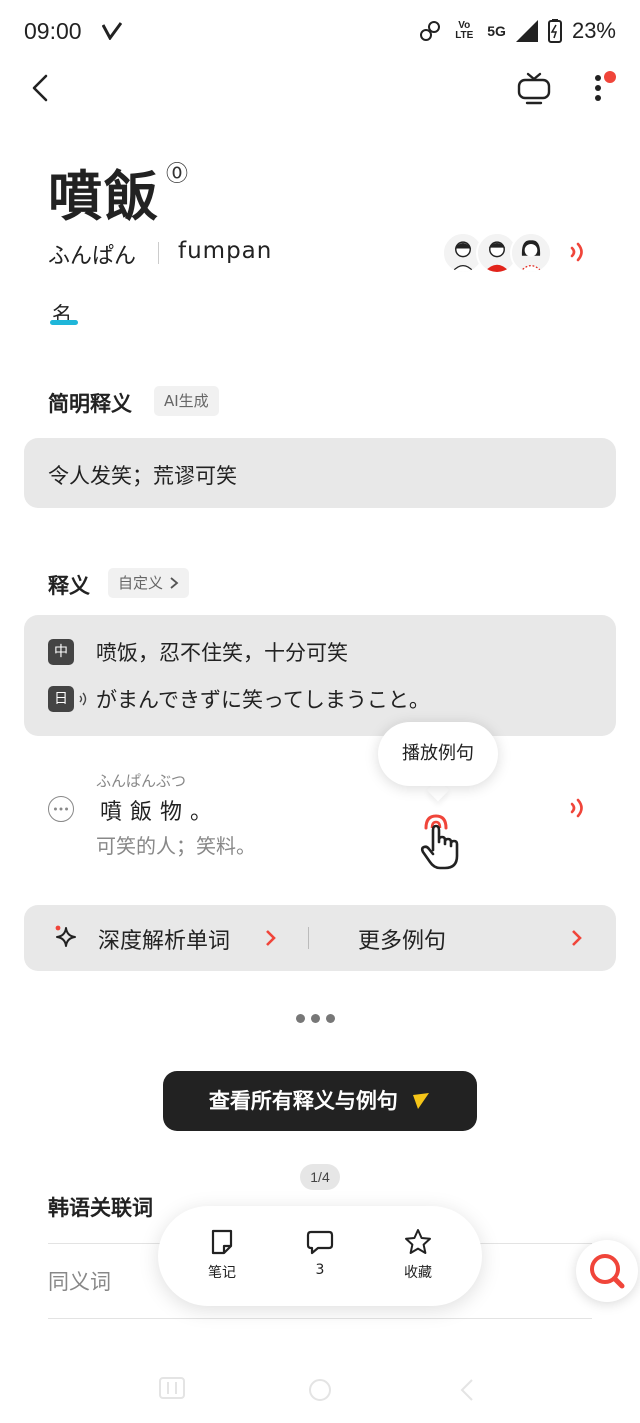 Image resolution: width=640 pixels, height=1423 pixels. Describe the element at coordinates (579, 252) in the screenshot. I see `speaker-icon` at that location.